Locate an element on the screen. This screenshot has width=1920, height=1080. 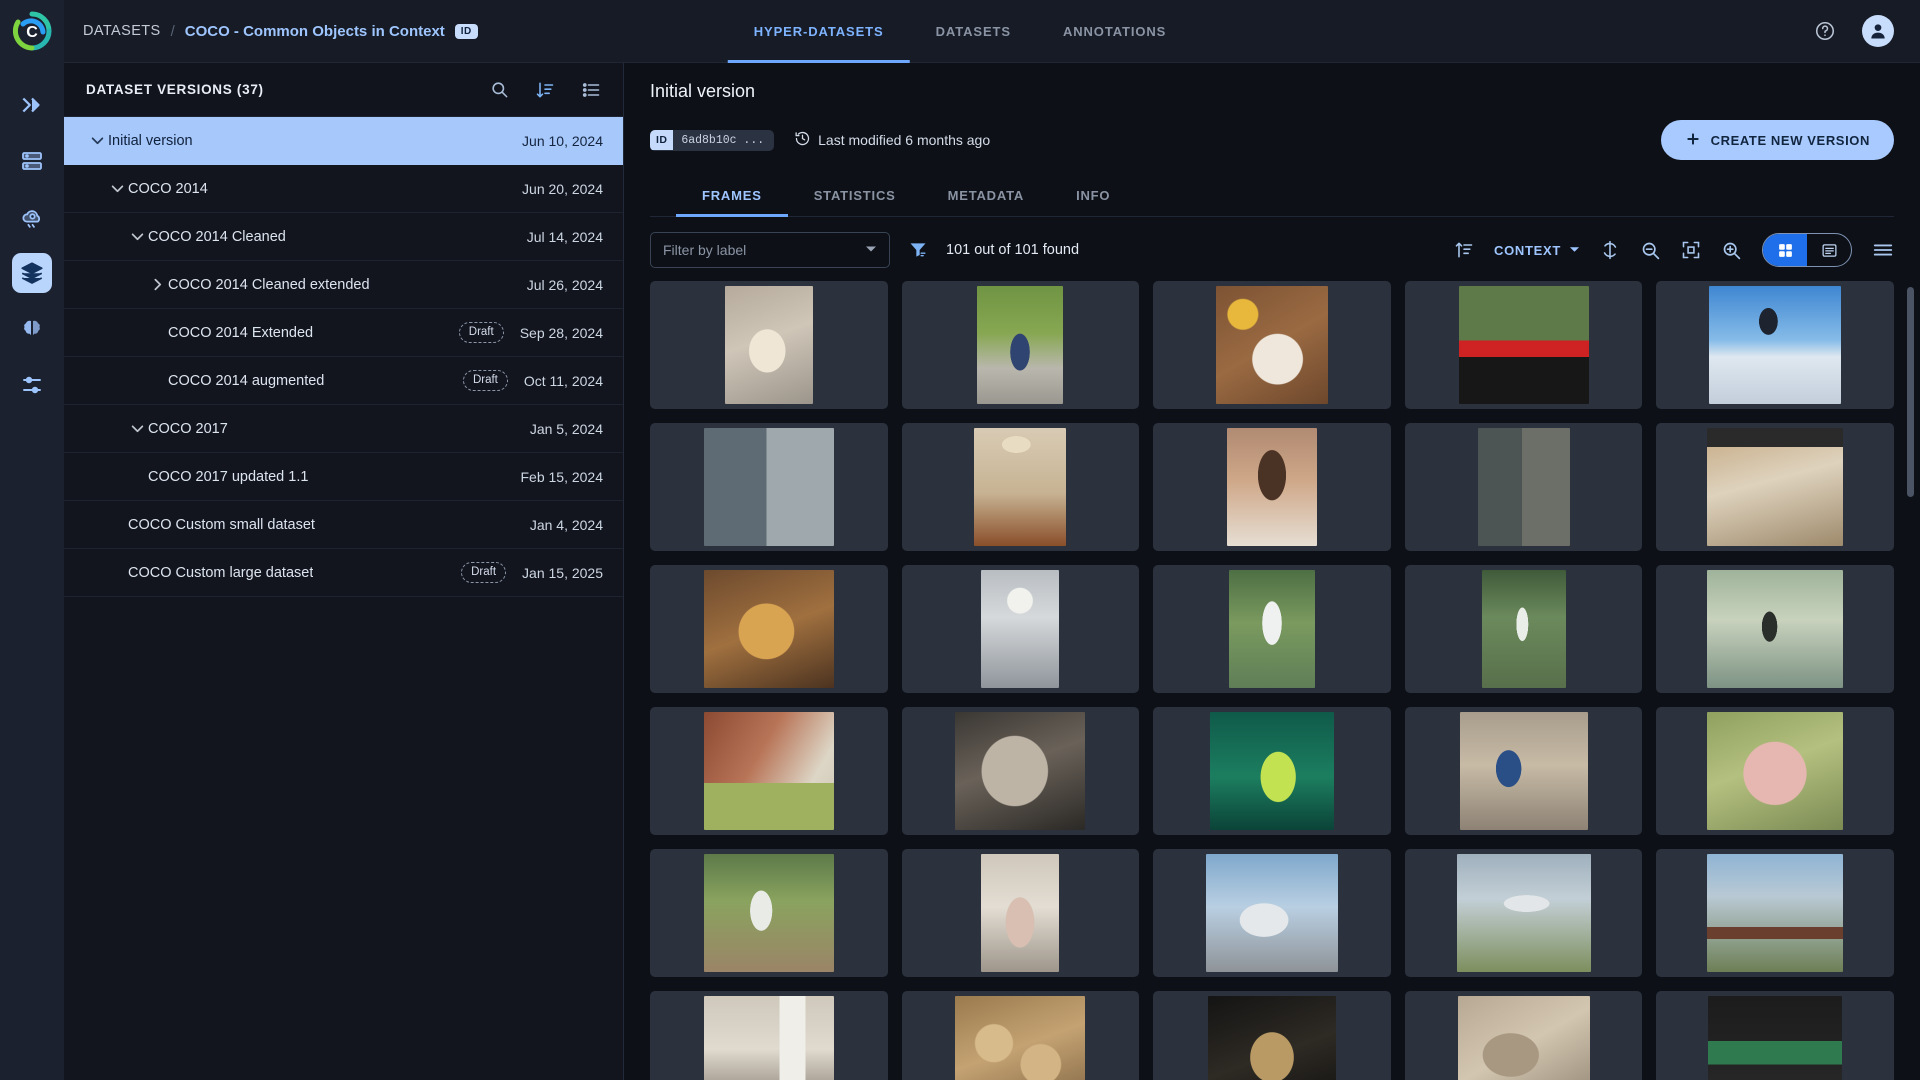
version-row: COCO 2014 Cleaned extended Jul 26, 2024 is located at coordinates (343, 285).